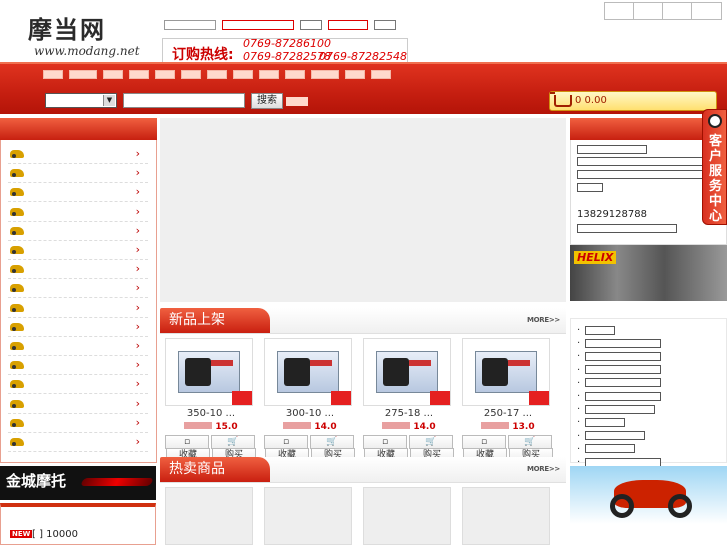 The image size is (727, 545). Describe the element at coordinates (78, 483) in the screenshot. I see `brand-banner: 金城摩托` at that location.